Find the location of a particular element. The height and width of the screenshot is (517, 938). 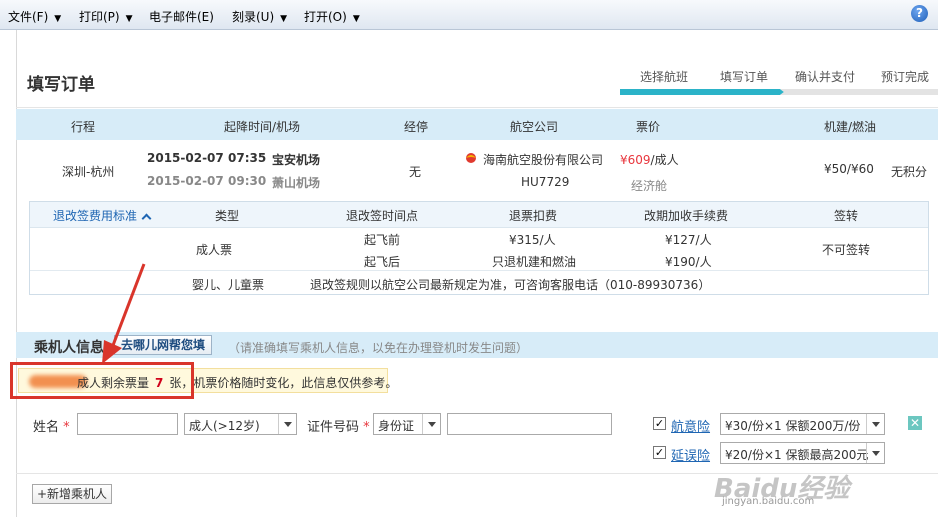

menu-file: 文件(F) ▼ is located at coordinates (34, 16).